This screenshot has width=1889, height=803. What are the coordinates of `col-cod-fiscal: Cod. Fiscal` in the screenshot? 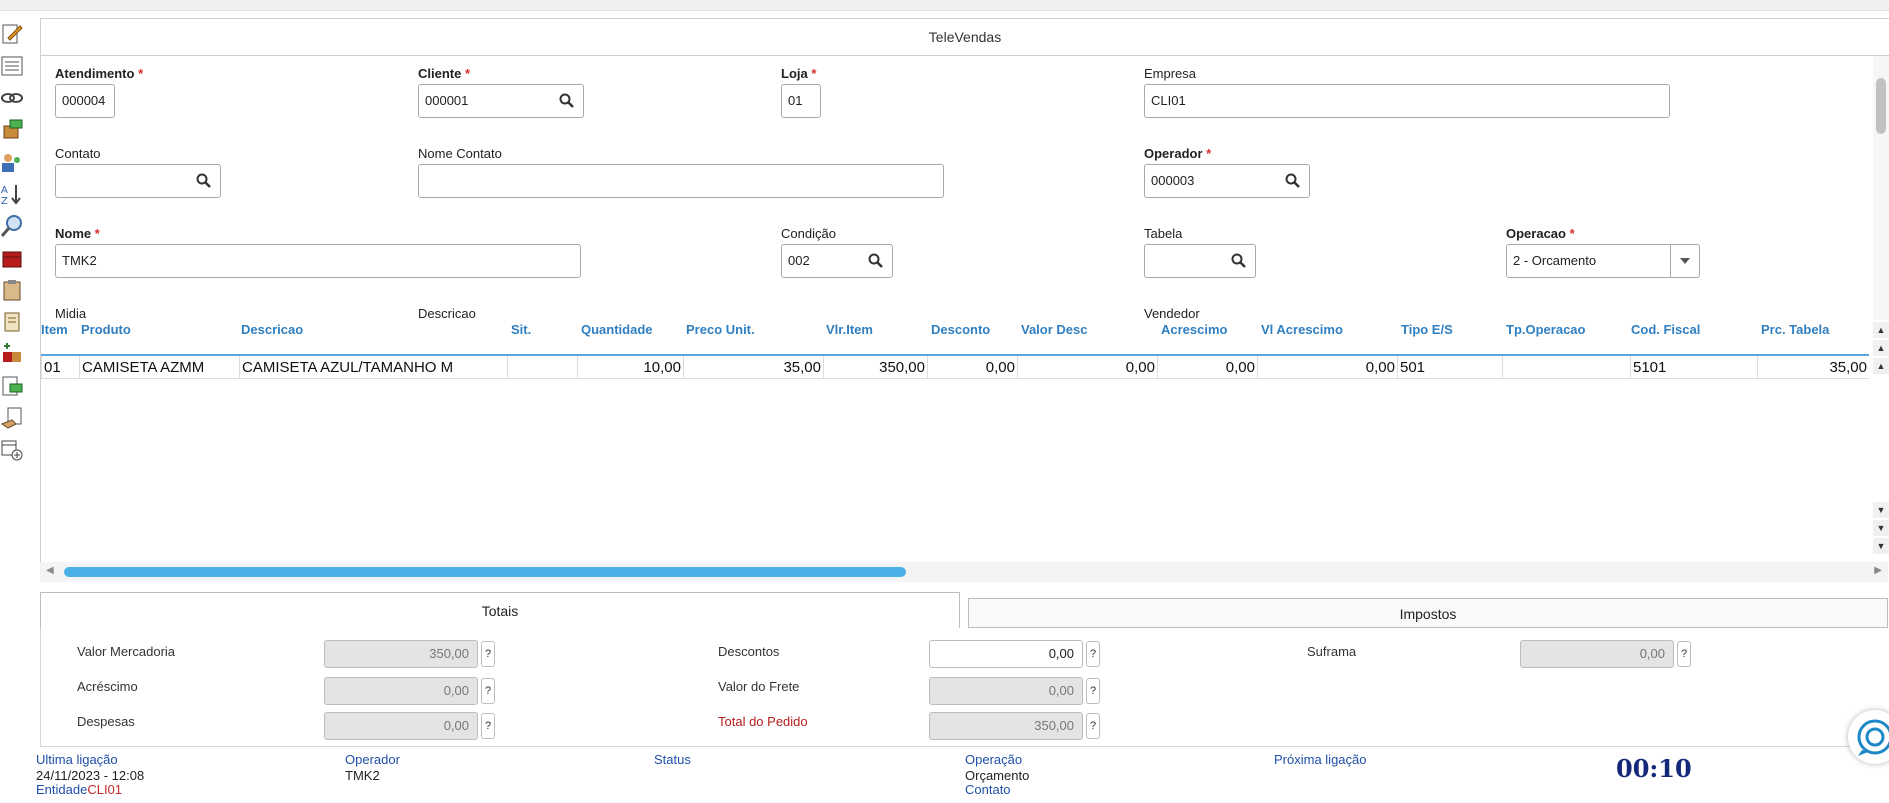 It's located at (1665, 329).